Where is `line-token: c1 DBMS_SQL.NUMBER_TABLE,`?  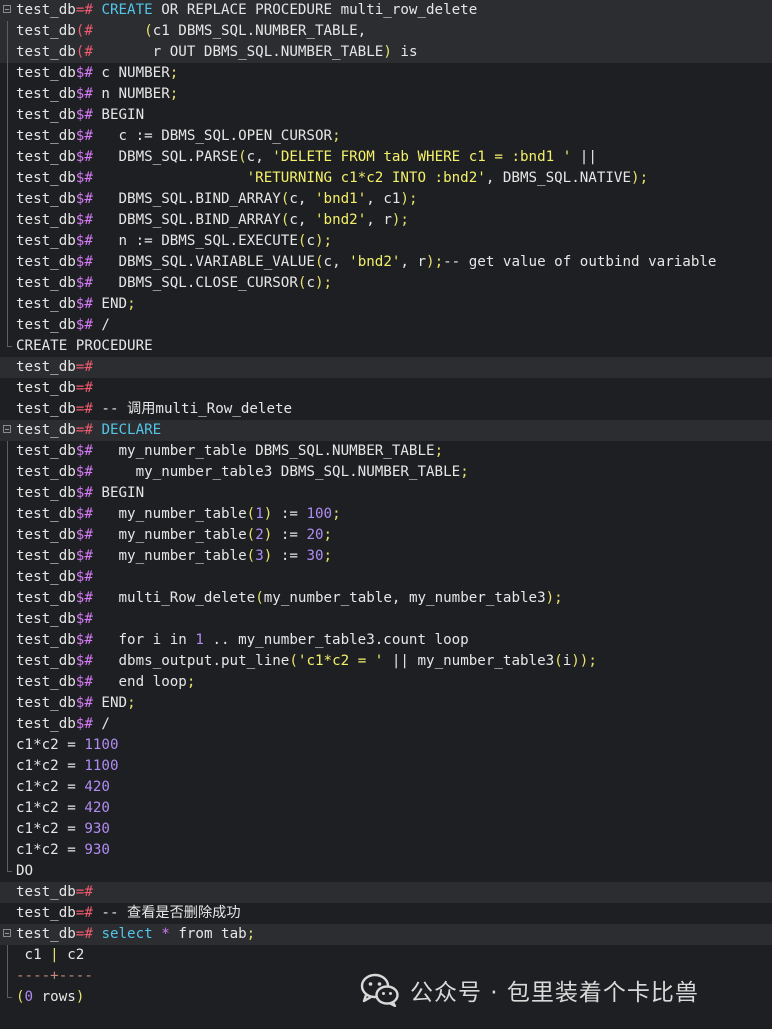
line-token: c1 DBMS_SQL.NUMBER_TABLE, is located at coordinates (259, 31).